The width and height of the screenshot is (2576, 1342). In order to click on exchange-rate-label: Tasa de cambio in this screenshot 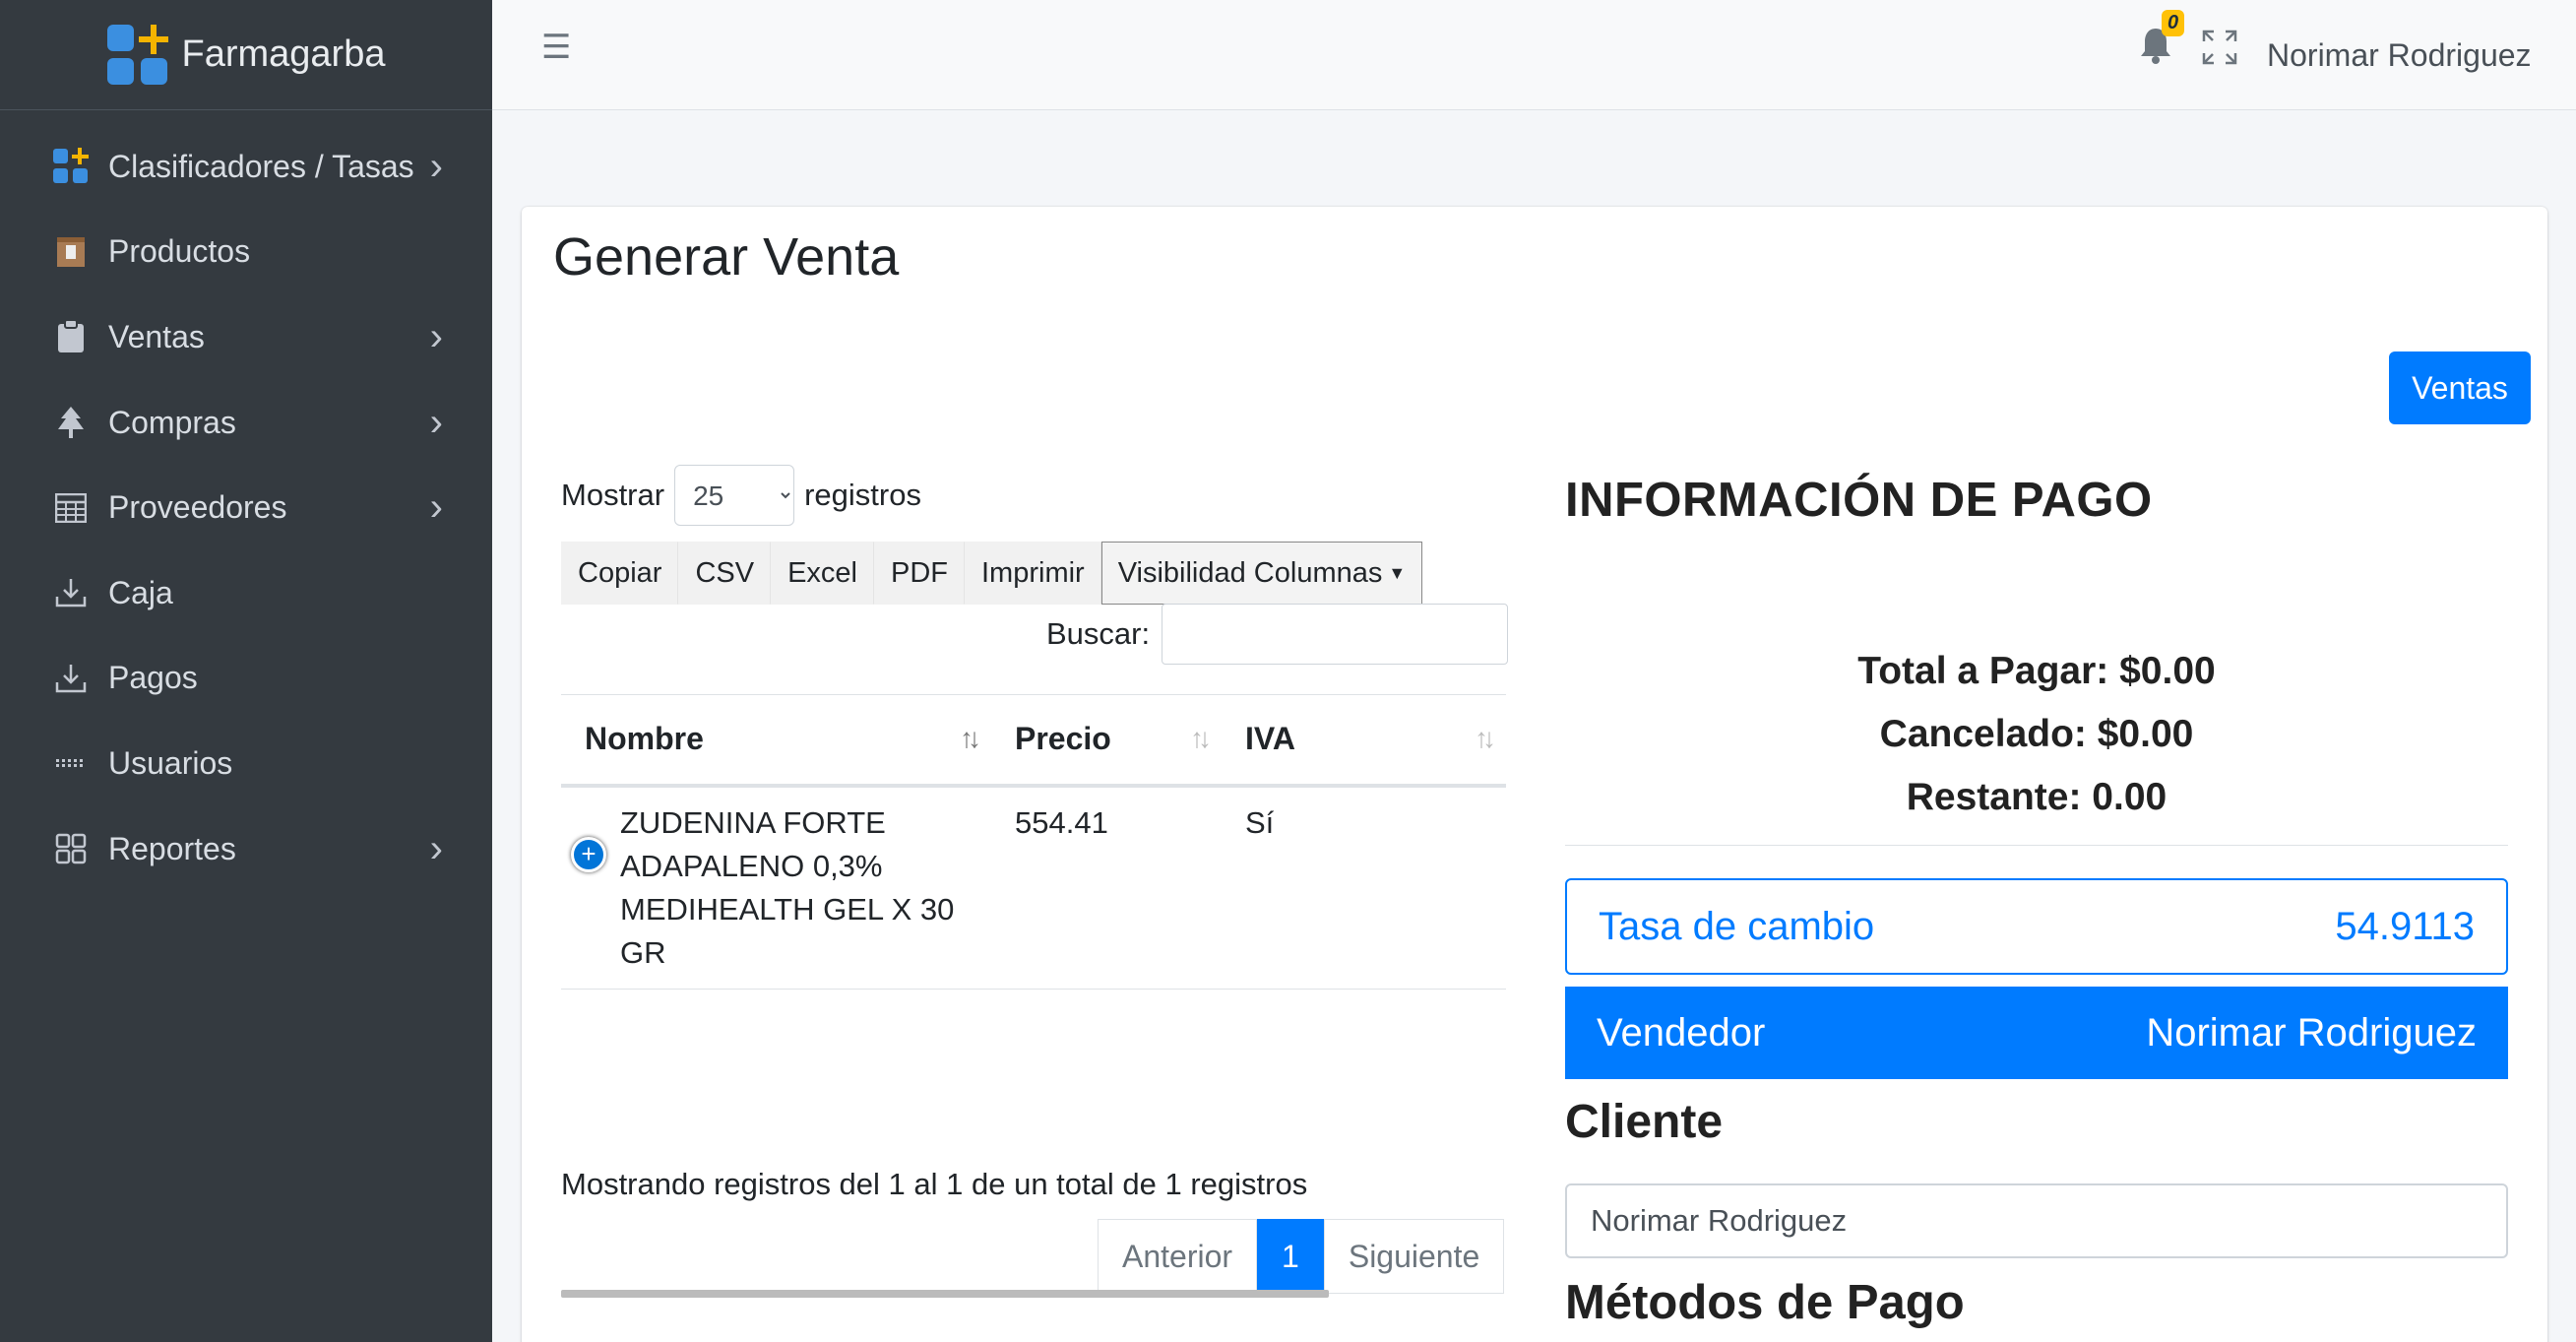, I will do `click(1737, 926)`.